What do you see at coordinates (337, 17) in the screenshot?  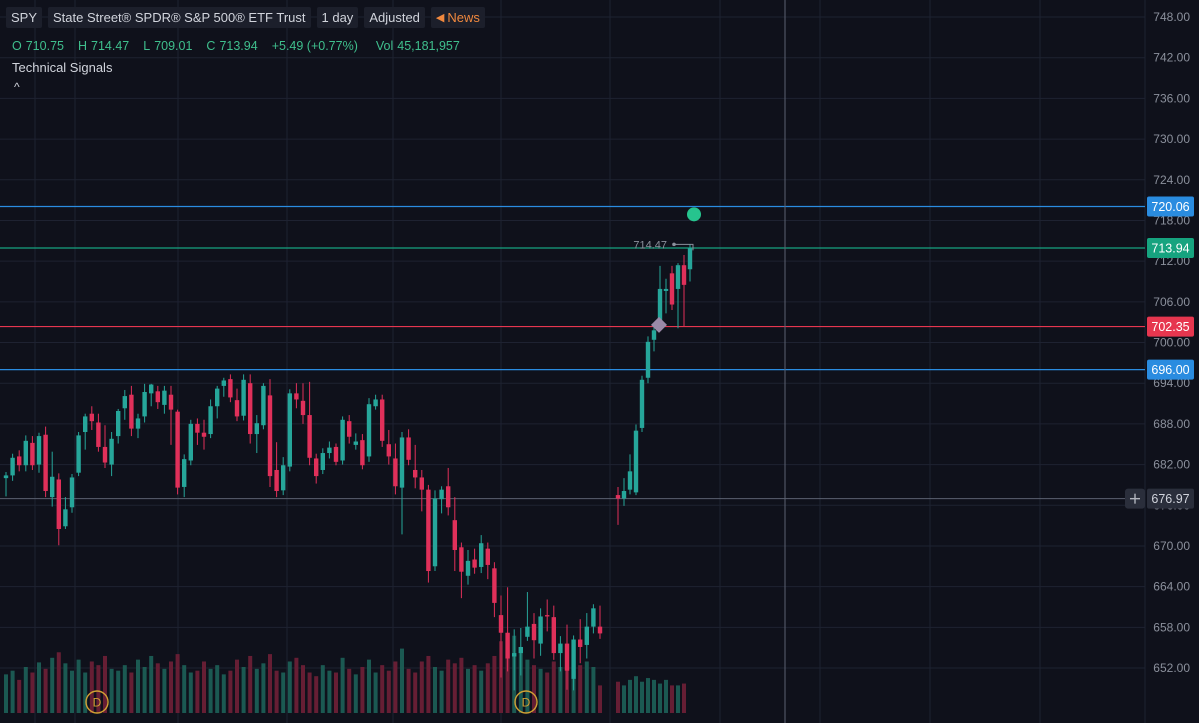 I see `interval-chip: 1 day` at bounding box center [337, 17].